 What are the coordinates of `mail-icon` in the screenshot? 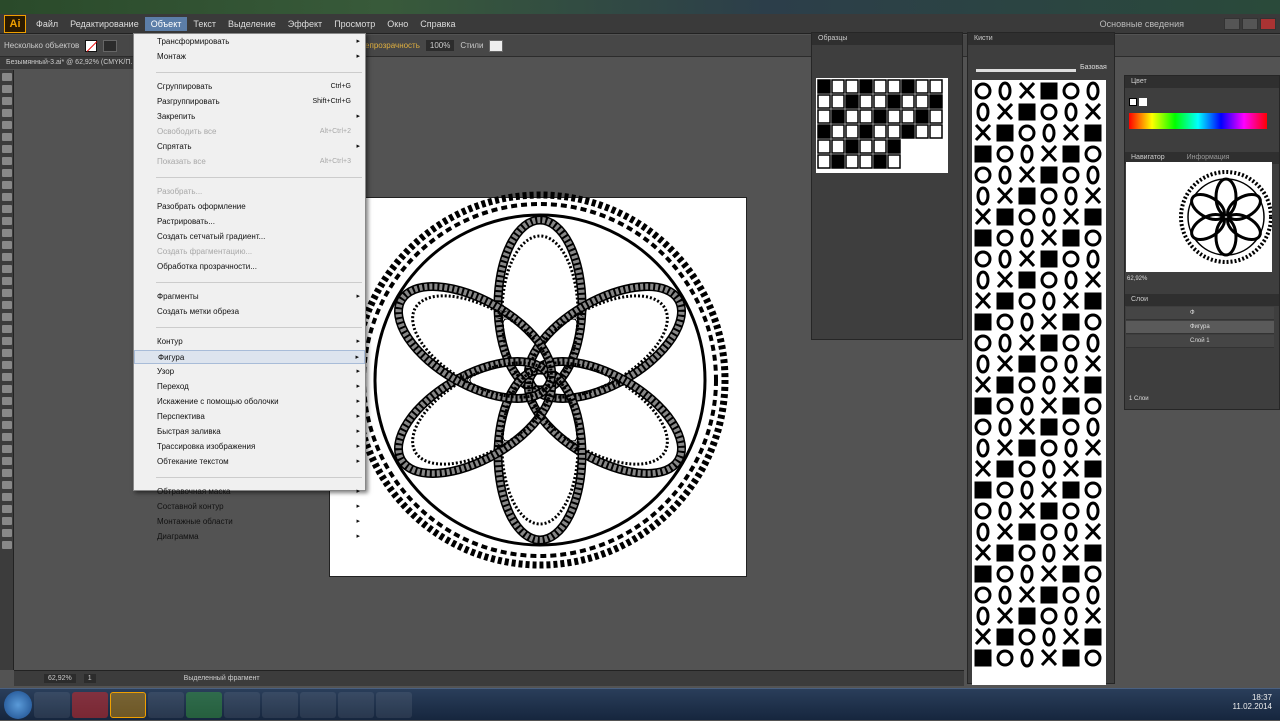 It's located at (166, 705).